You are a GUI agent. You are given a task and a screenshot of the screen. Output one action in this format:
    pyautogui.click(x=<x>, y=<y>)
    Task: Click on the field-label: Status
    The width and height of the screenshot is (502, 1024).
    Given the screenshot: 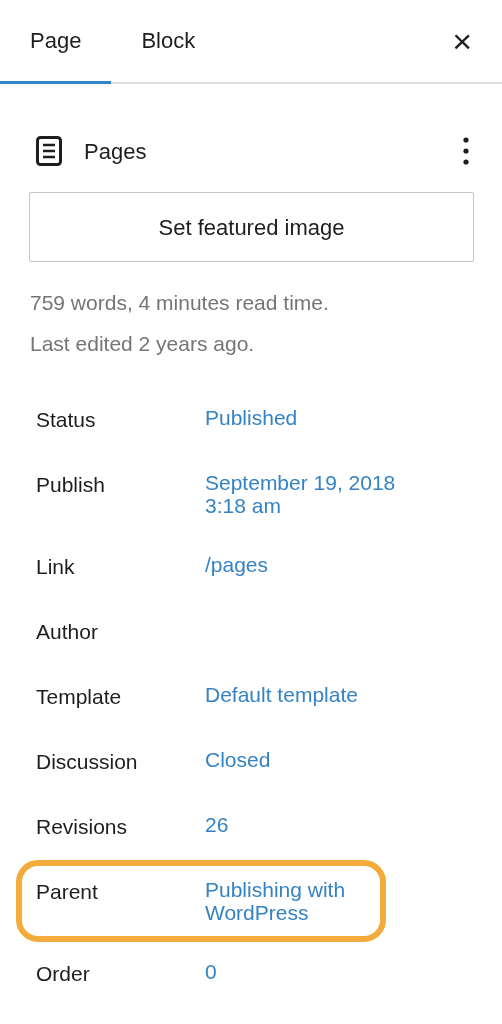 What is the action you would take?
    pyautogui.click(x=66, y=419)
    